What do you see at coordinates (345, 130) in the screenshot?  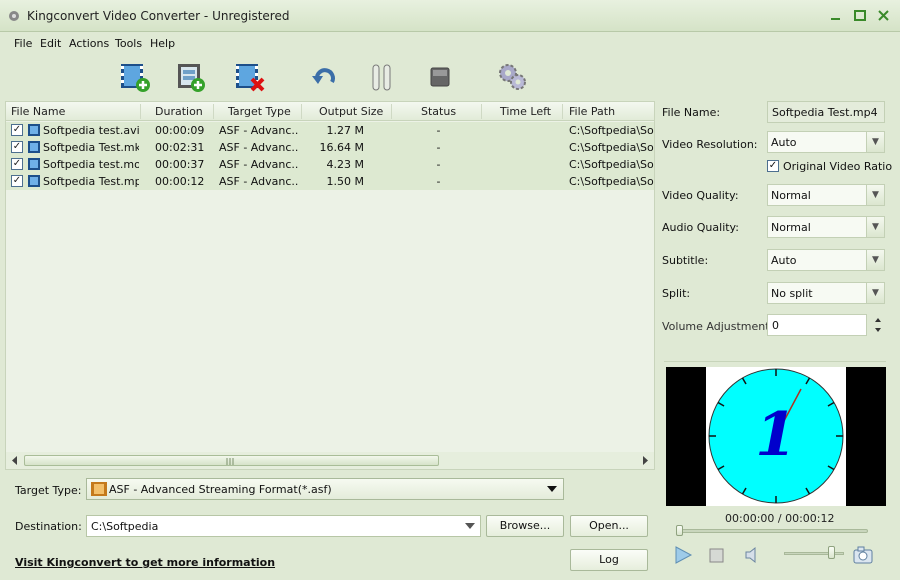 I see `cell-output-size: 1.27 M` at bounding box center [345, 130].